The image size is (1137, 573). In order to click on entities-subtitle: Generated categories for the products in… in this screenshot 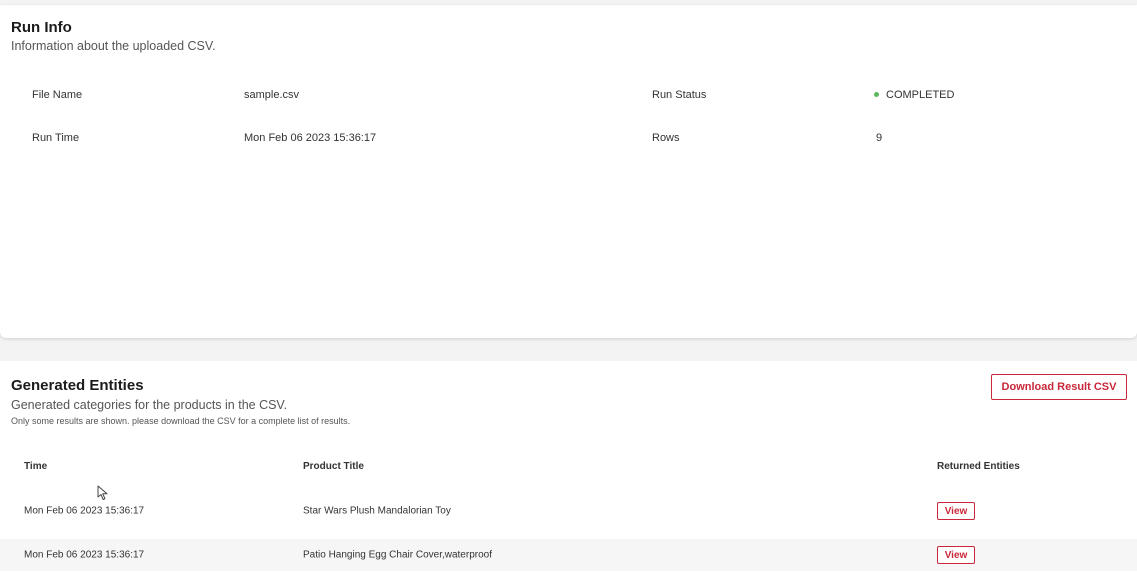, I will do `click(149, 405)`.